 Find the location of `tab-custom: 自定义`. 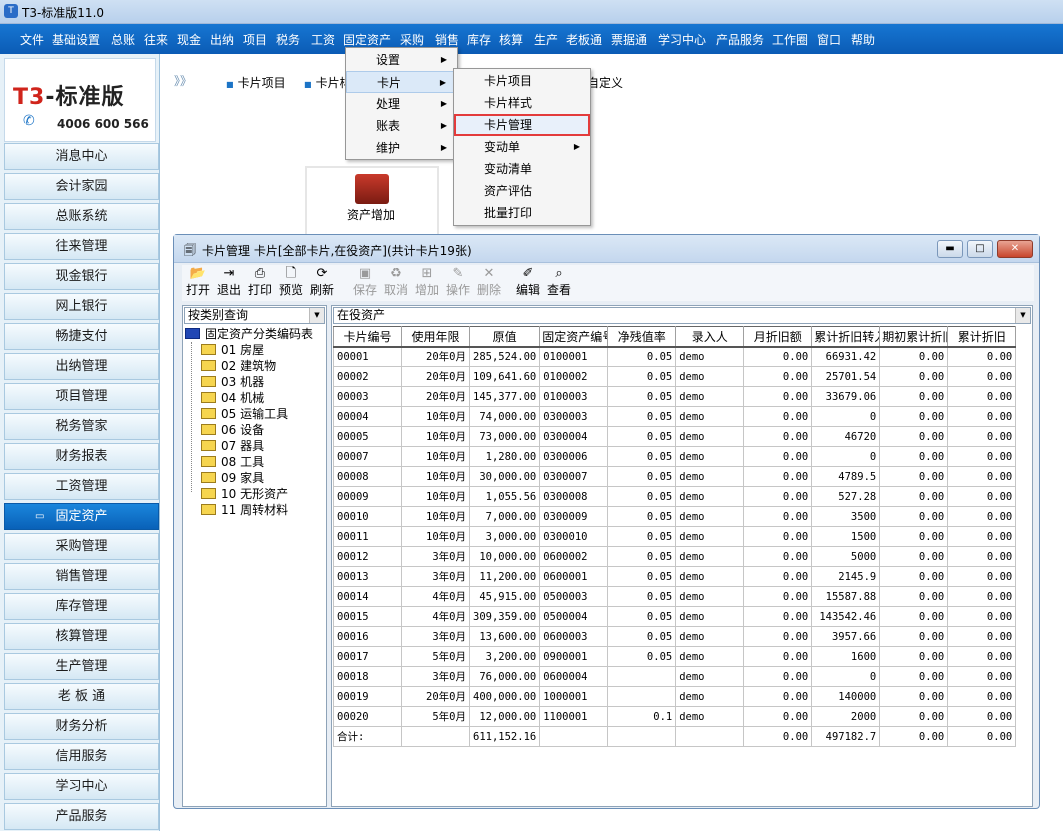

tab-custom: 自定义 is located at coordinates (605, 82).